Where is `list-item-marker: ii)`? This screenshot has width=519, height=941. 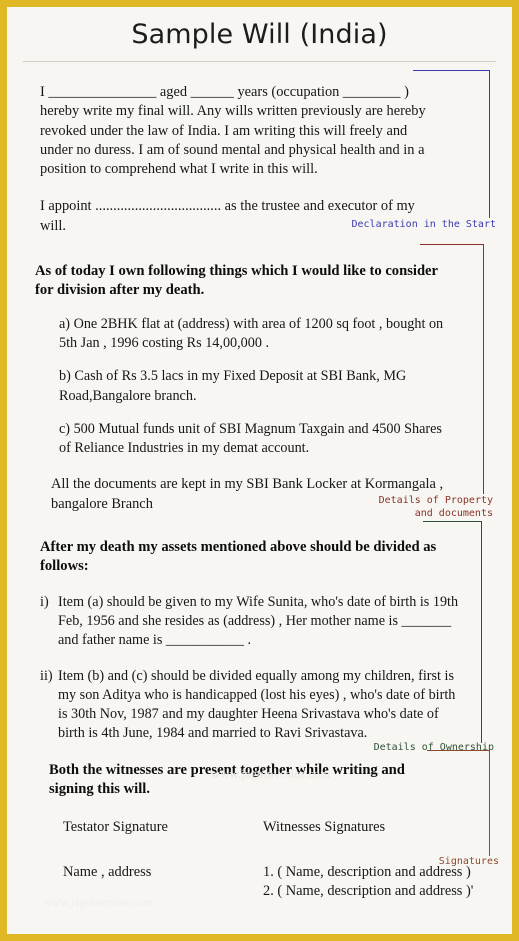 list-item-marker: ii) is located at coordinates (46, 675).